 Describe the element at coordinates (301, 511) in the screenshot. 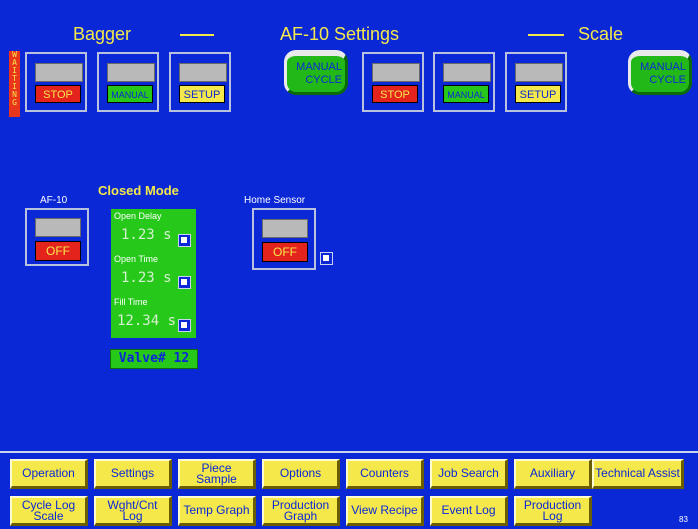

I see `nav-production-graph-button: Production Graph` at that location.